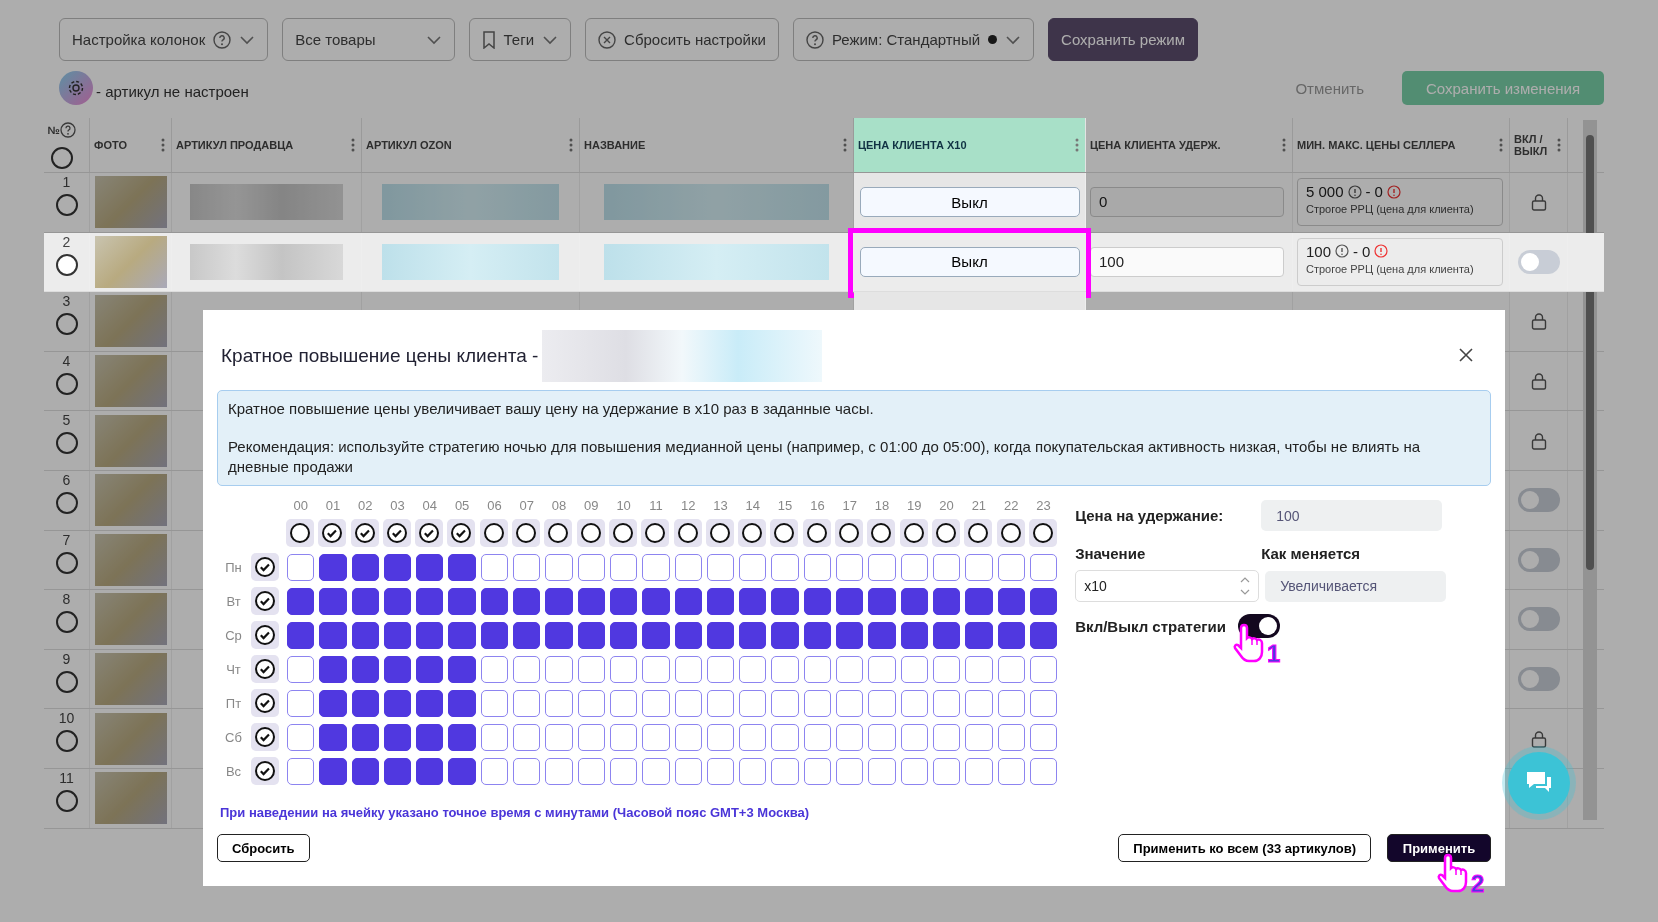  I want to click on toolbar-button: Настройка колонок, so click(164, 39).